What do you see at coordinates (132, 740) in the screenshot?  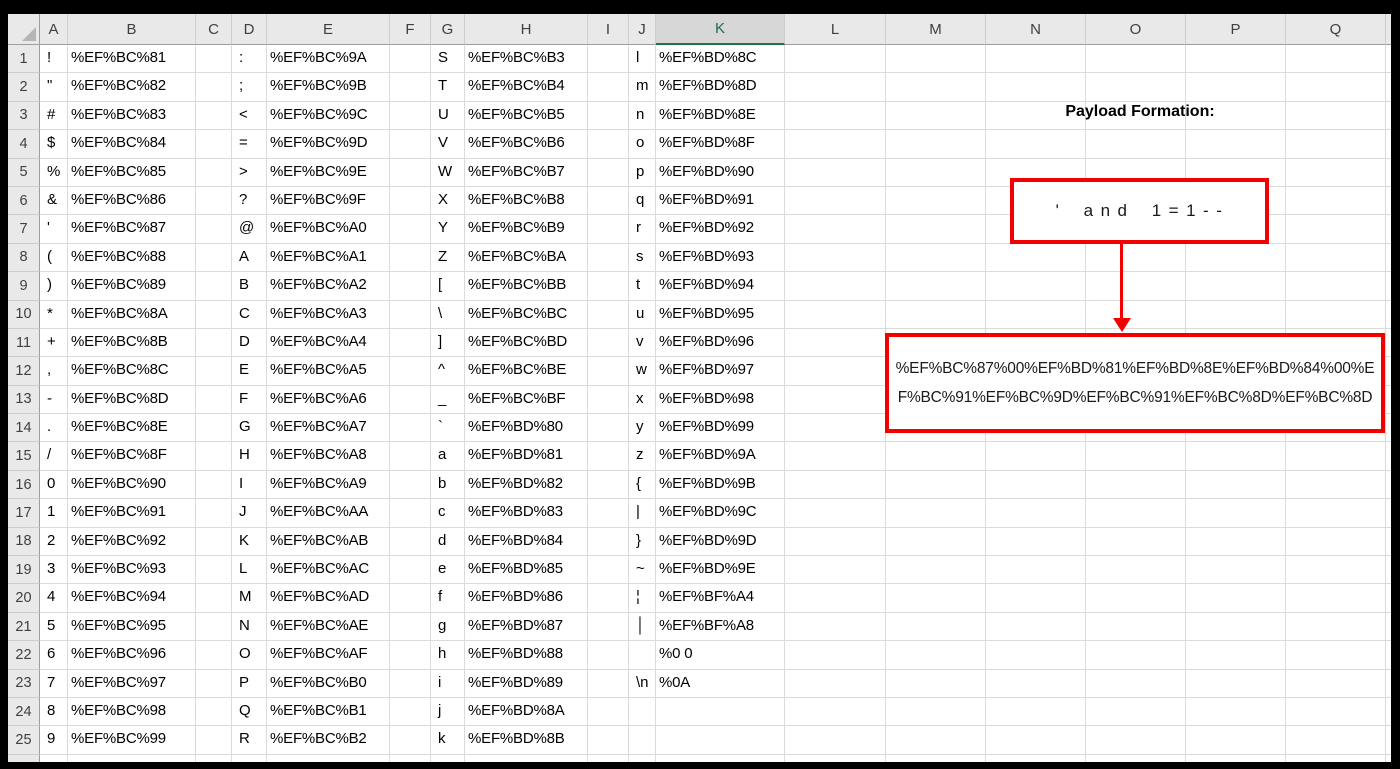 I see `cell-B25: %EF%BC%99` at bounding box center [132, 740].